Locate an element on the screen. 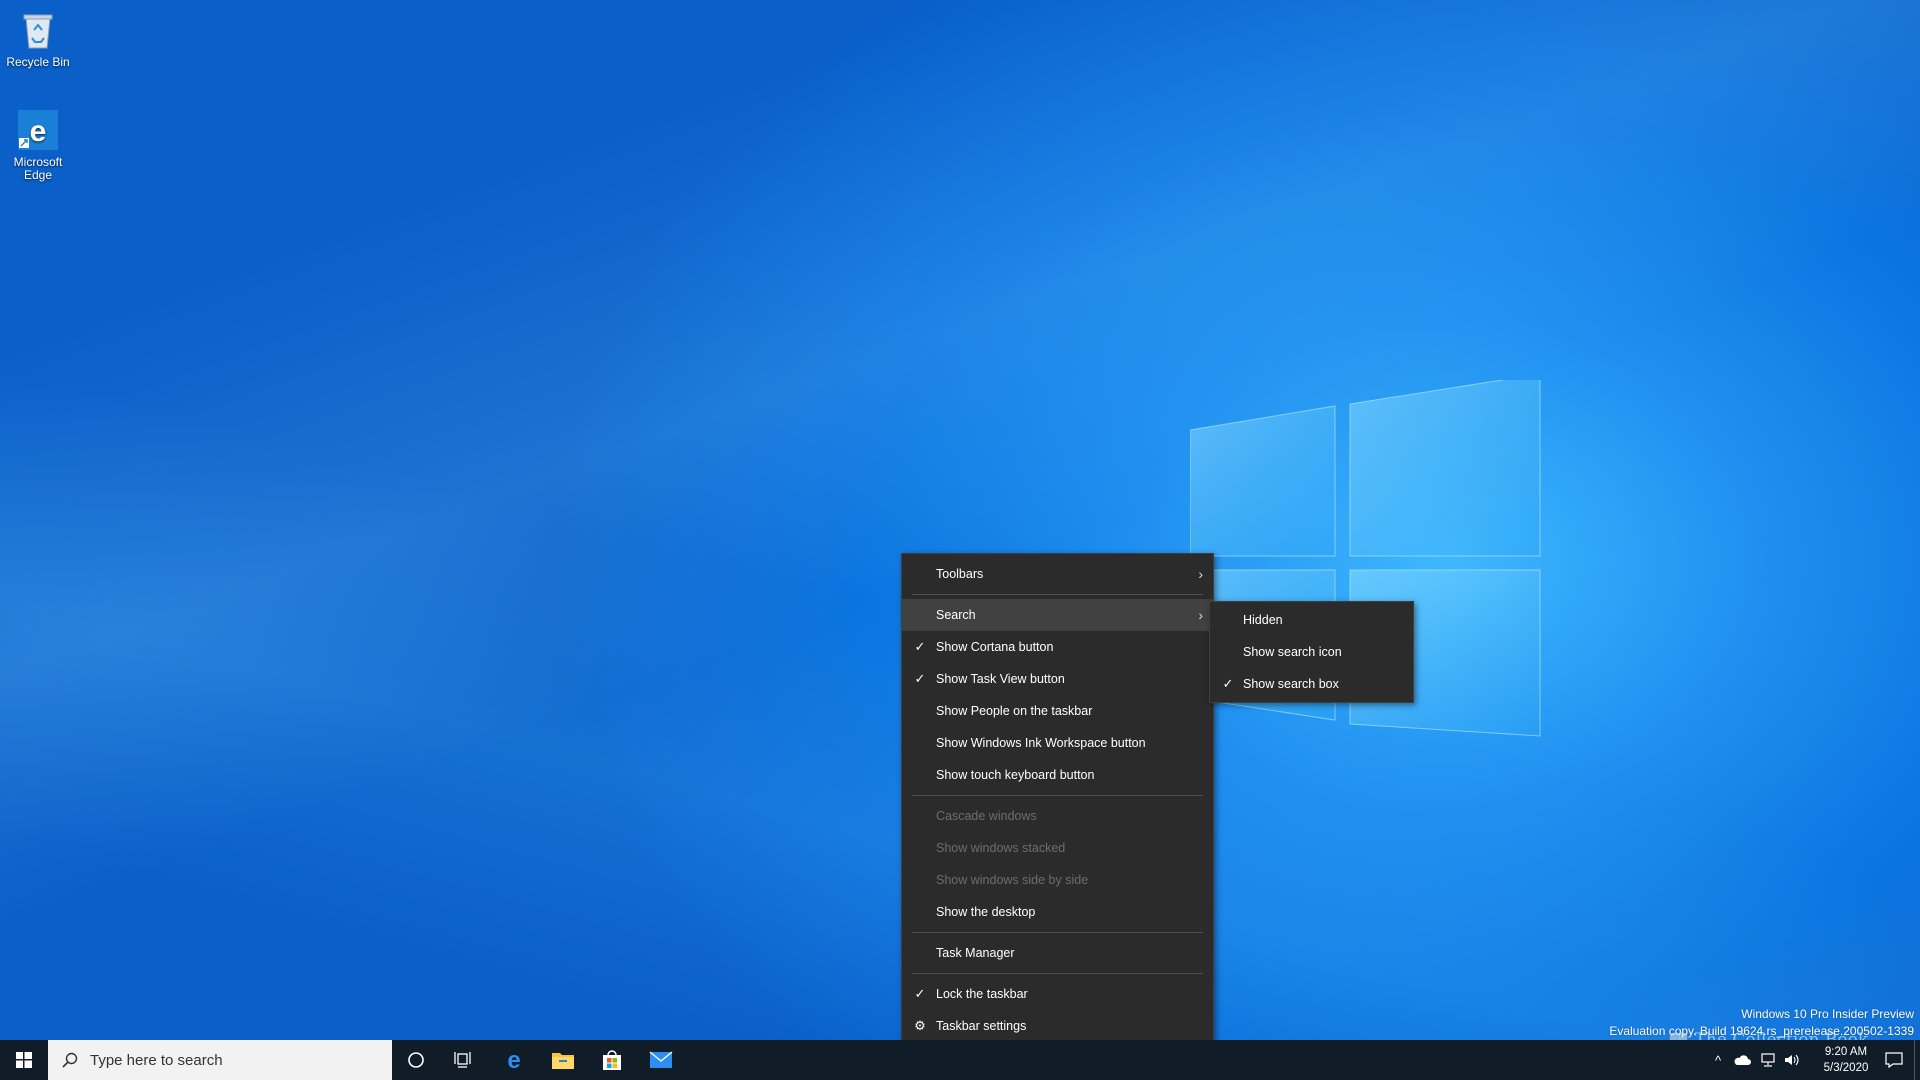  mail-icon is located at coordinates (661, 1059).